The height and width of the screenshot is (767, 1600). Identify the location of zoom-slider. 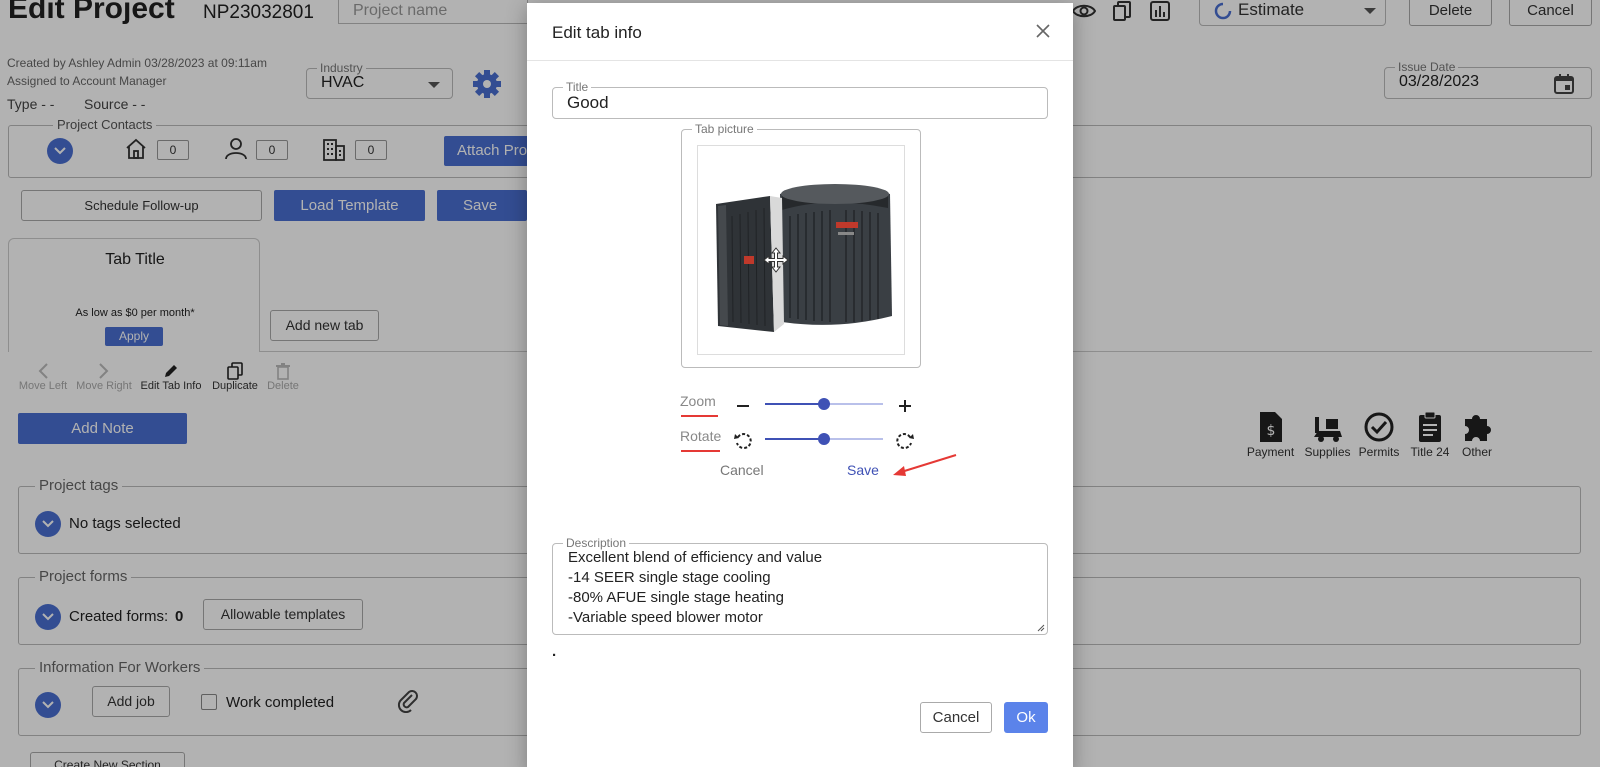
(824, 404).